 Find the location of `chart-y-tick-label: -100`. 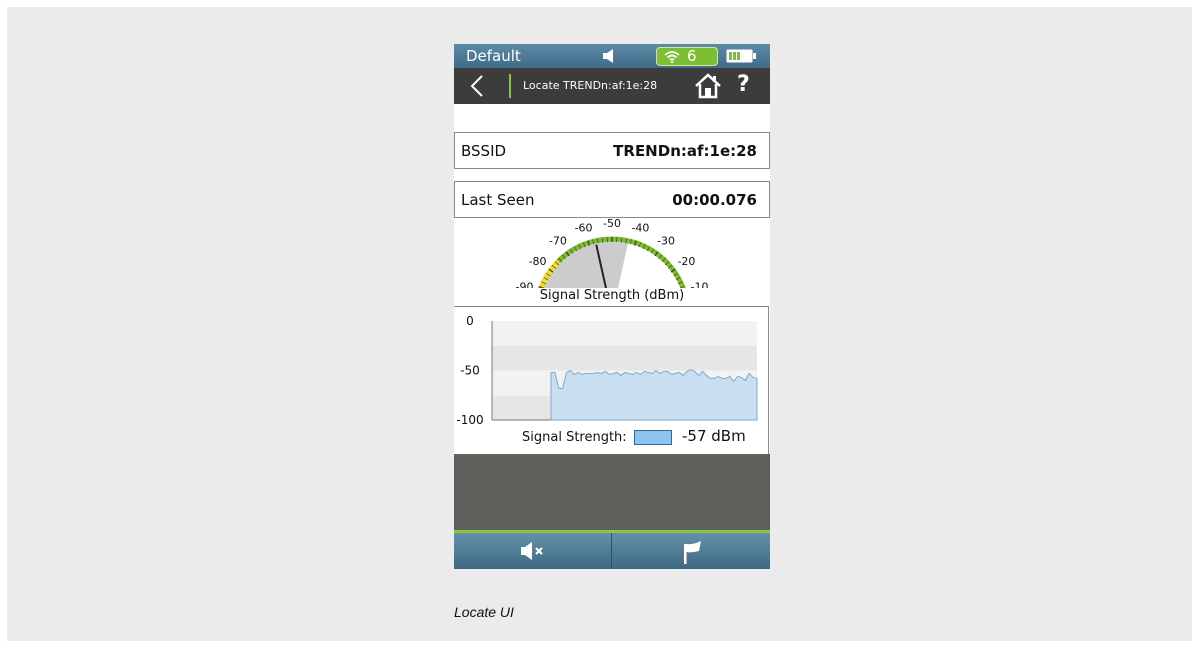

chart-y-tick-label: -100 is located at coordinates (469, 420).